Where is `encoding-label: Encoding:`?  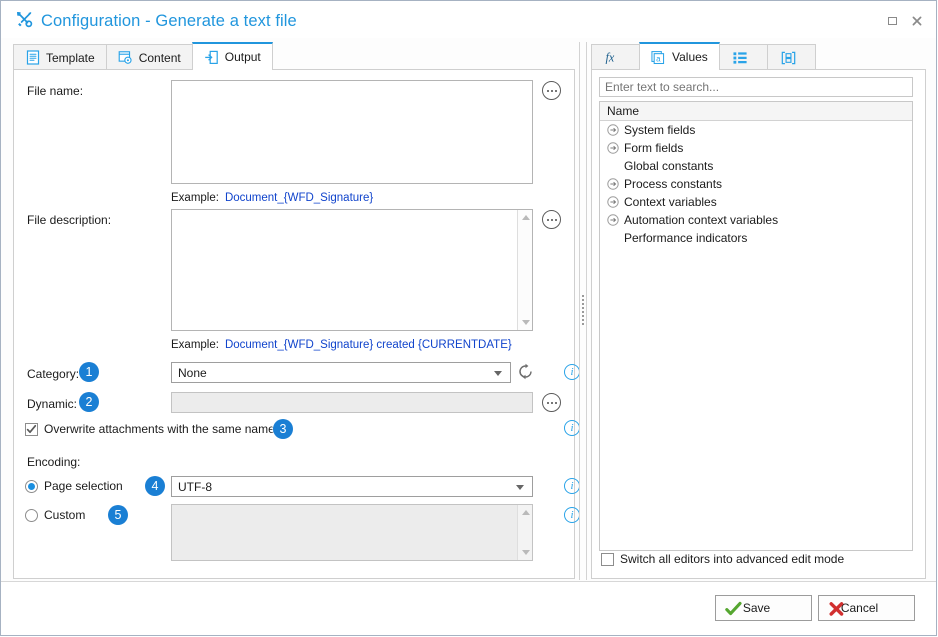 encoding-label: Encoding: is located at coordinates (54, 462).